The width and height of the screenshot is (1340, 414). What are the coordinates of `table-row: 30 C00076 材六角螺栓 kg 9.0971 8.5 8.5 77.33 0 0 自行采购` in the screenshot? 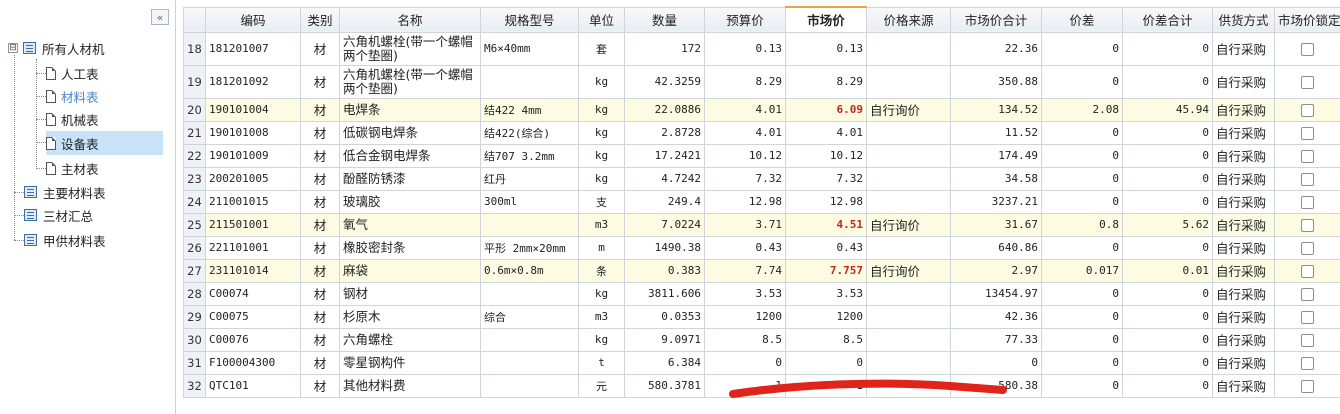 It's located at (761, 339).